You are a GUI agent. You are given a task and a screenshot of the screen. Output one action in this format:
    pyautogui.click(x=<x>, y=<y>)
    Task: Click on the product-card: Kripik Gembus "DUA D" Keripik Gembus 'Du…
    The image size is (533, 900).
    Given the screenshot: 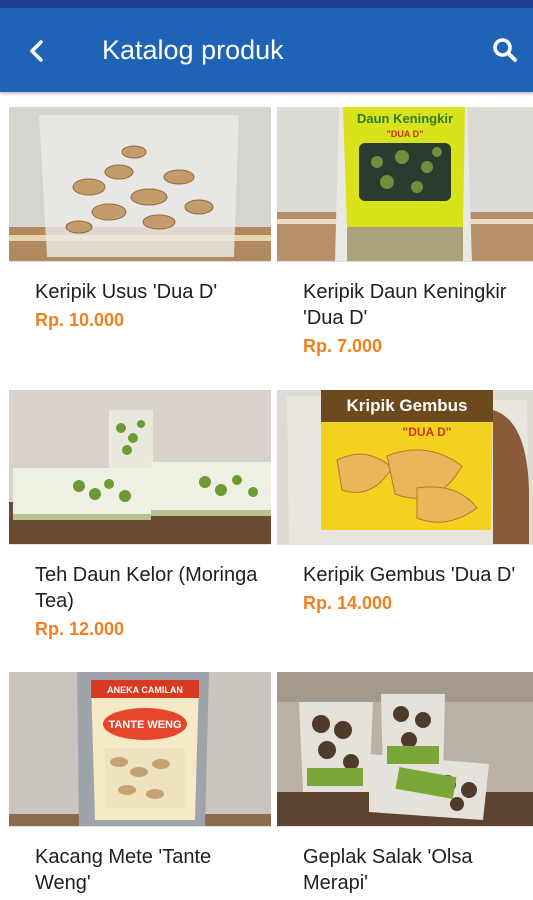 What is the action you would take?
    pyautogui.click(x=405, y=524)
    